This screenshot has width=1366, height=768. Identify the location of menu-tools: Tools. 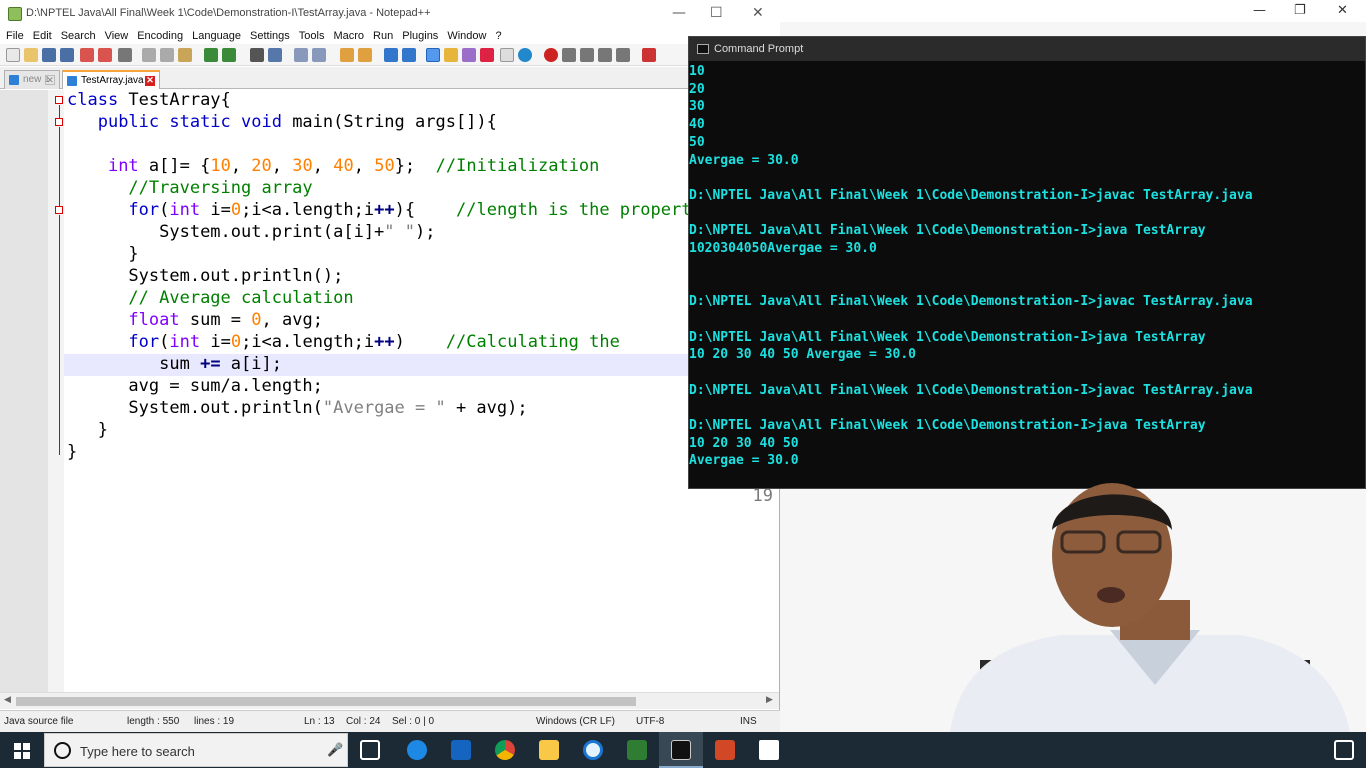
(312, 36).